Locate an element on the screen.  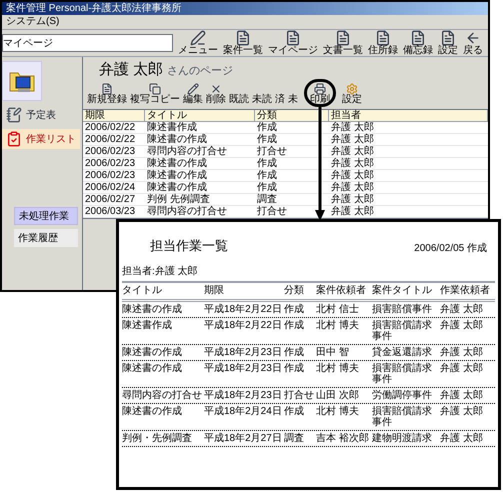
column-header: 期限 is located at coordinates (114, 115).